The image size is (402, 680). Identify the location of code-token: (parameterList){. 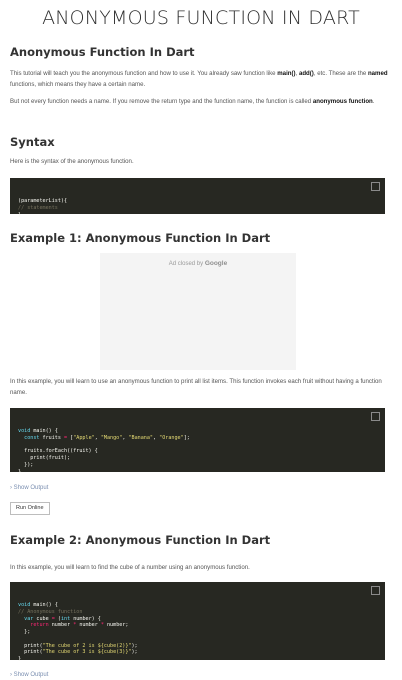
(43, 201).